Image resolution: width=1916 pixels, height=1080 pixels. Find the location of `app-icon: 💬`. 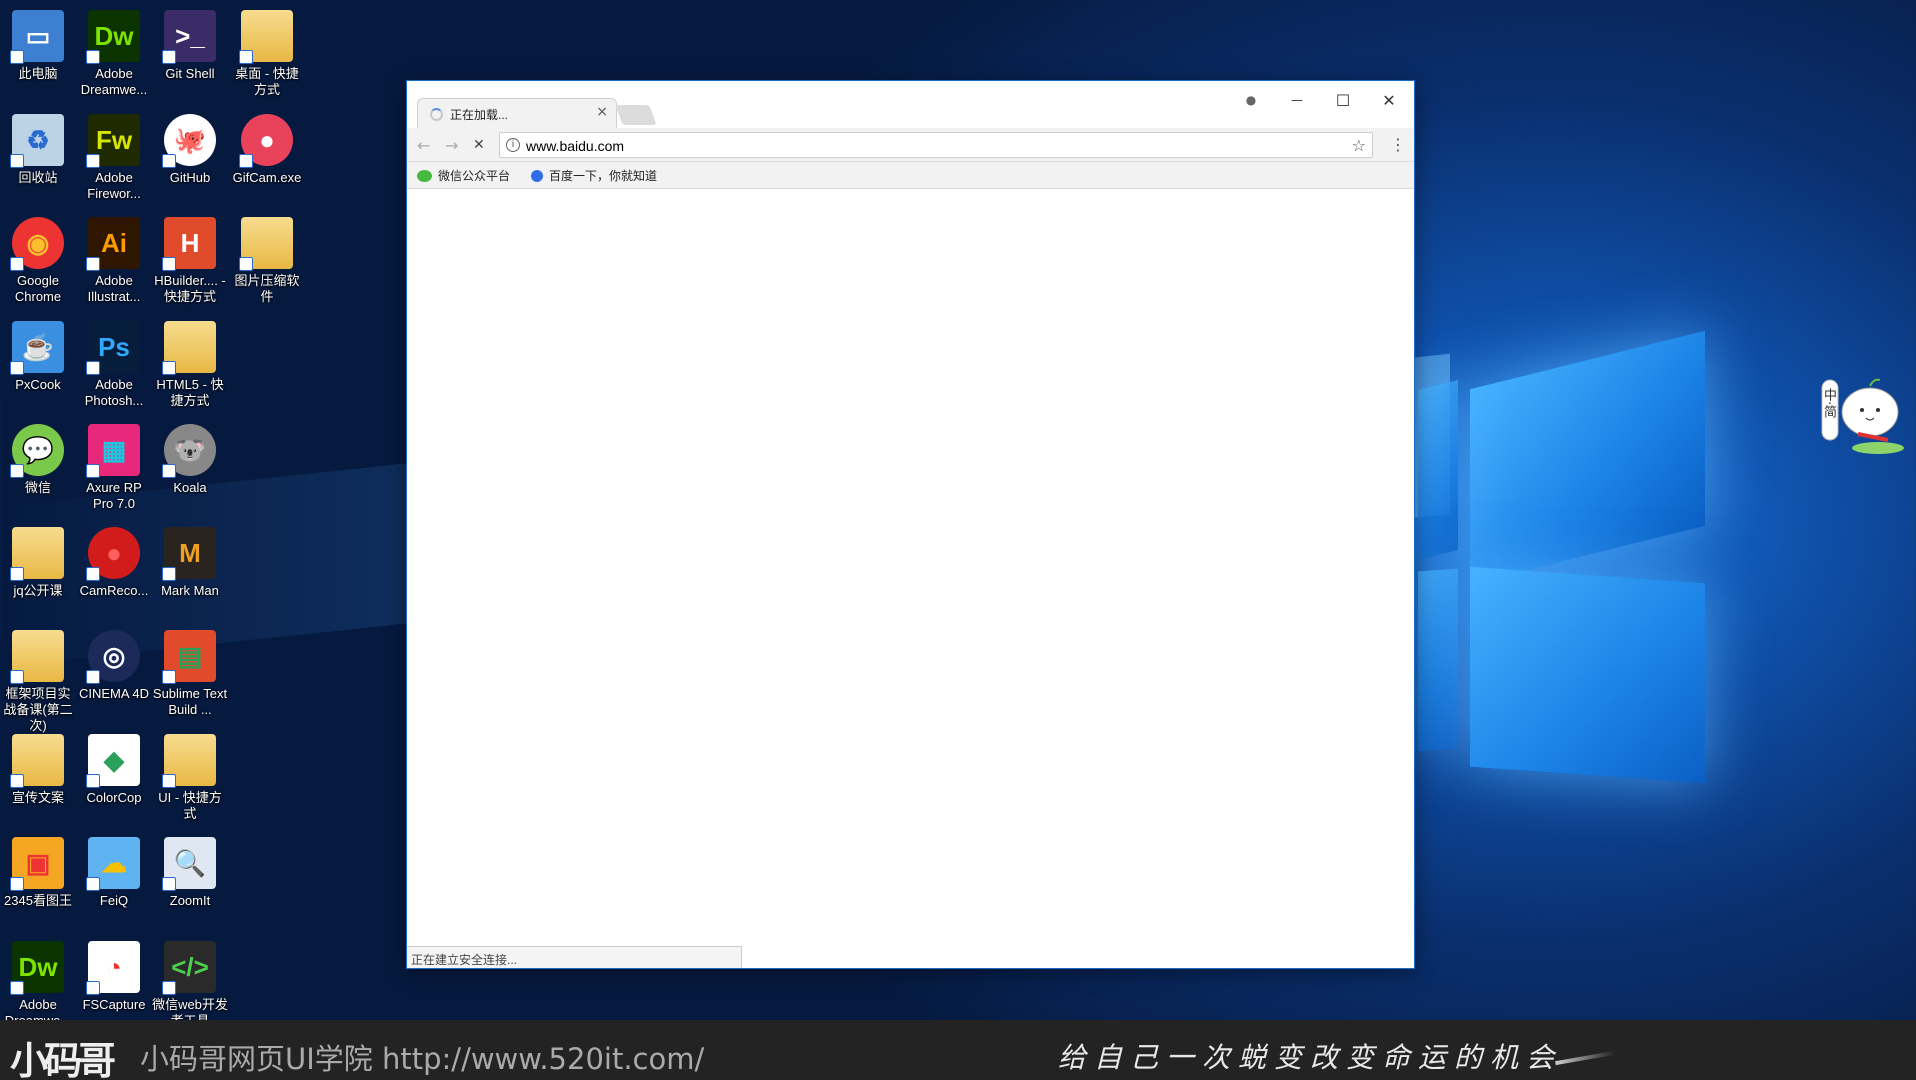

app-icon: 💬 is located at coordinates (37, 451).